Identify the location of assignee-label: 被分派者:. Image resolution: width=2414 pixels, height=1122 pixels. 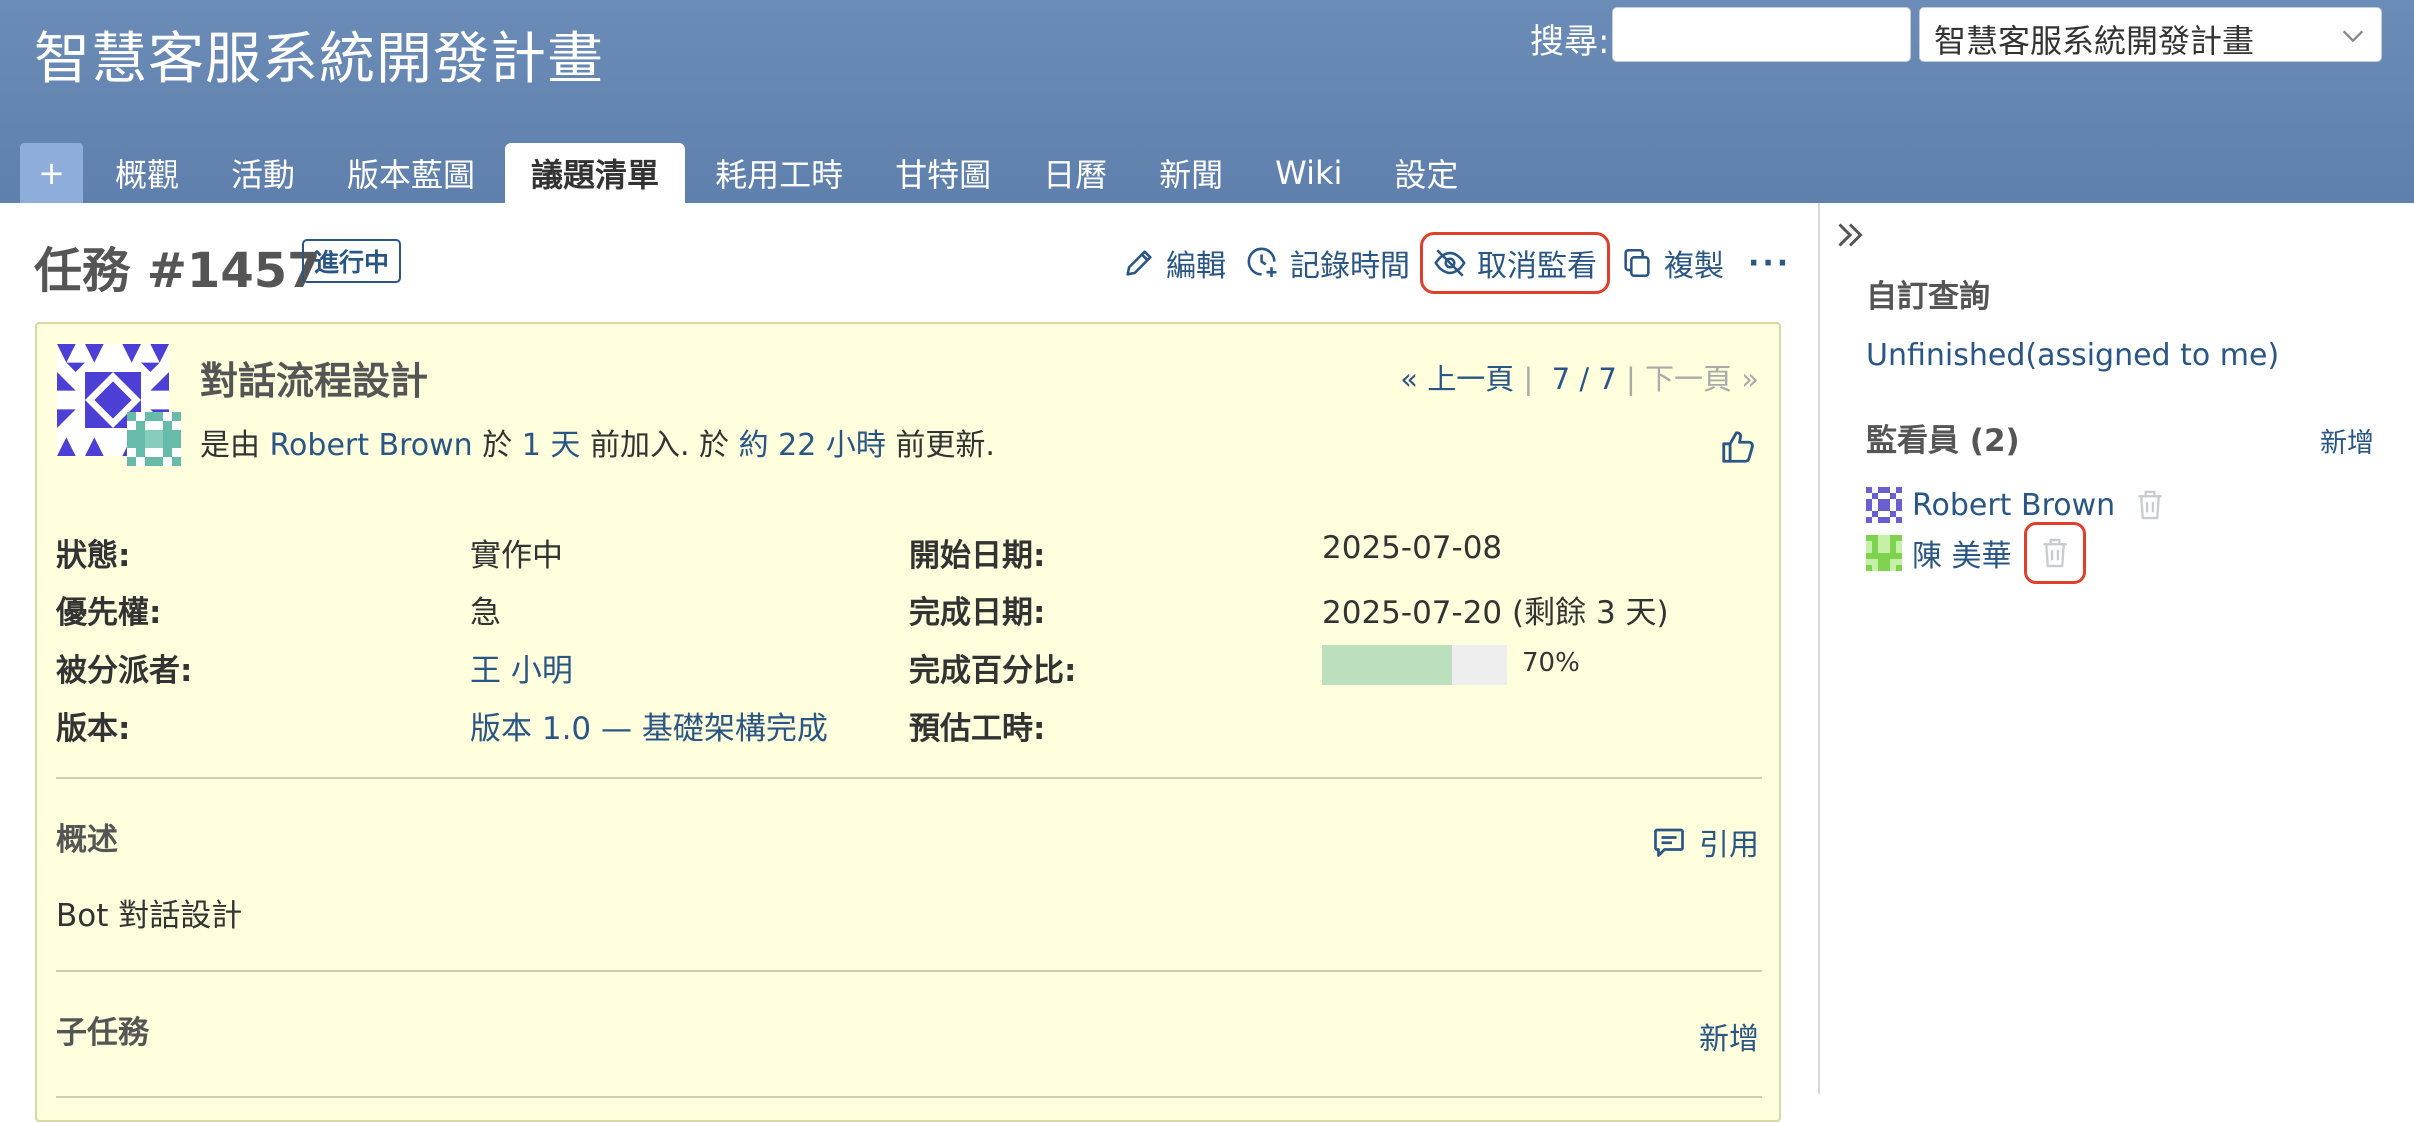
(124, 671).